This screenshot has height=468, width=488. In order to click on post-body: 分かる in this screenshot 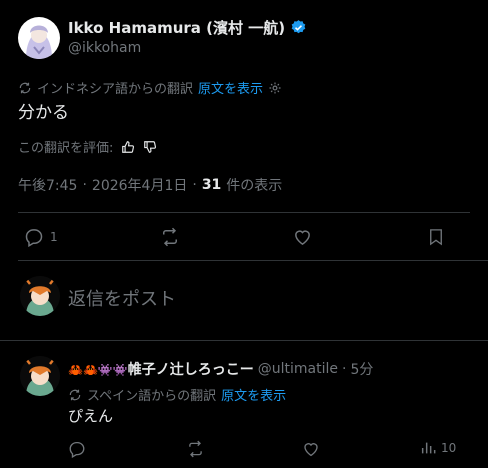, I will do `click(43, 113)`.